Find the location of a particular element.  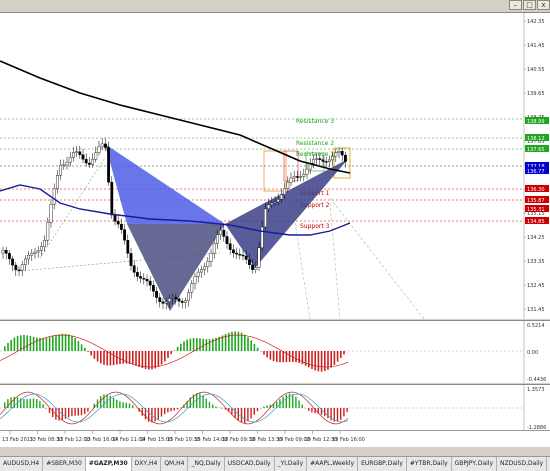

symbol-tab: NZDUSD,Daily is located at coordinates (522, 464).